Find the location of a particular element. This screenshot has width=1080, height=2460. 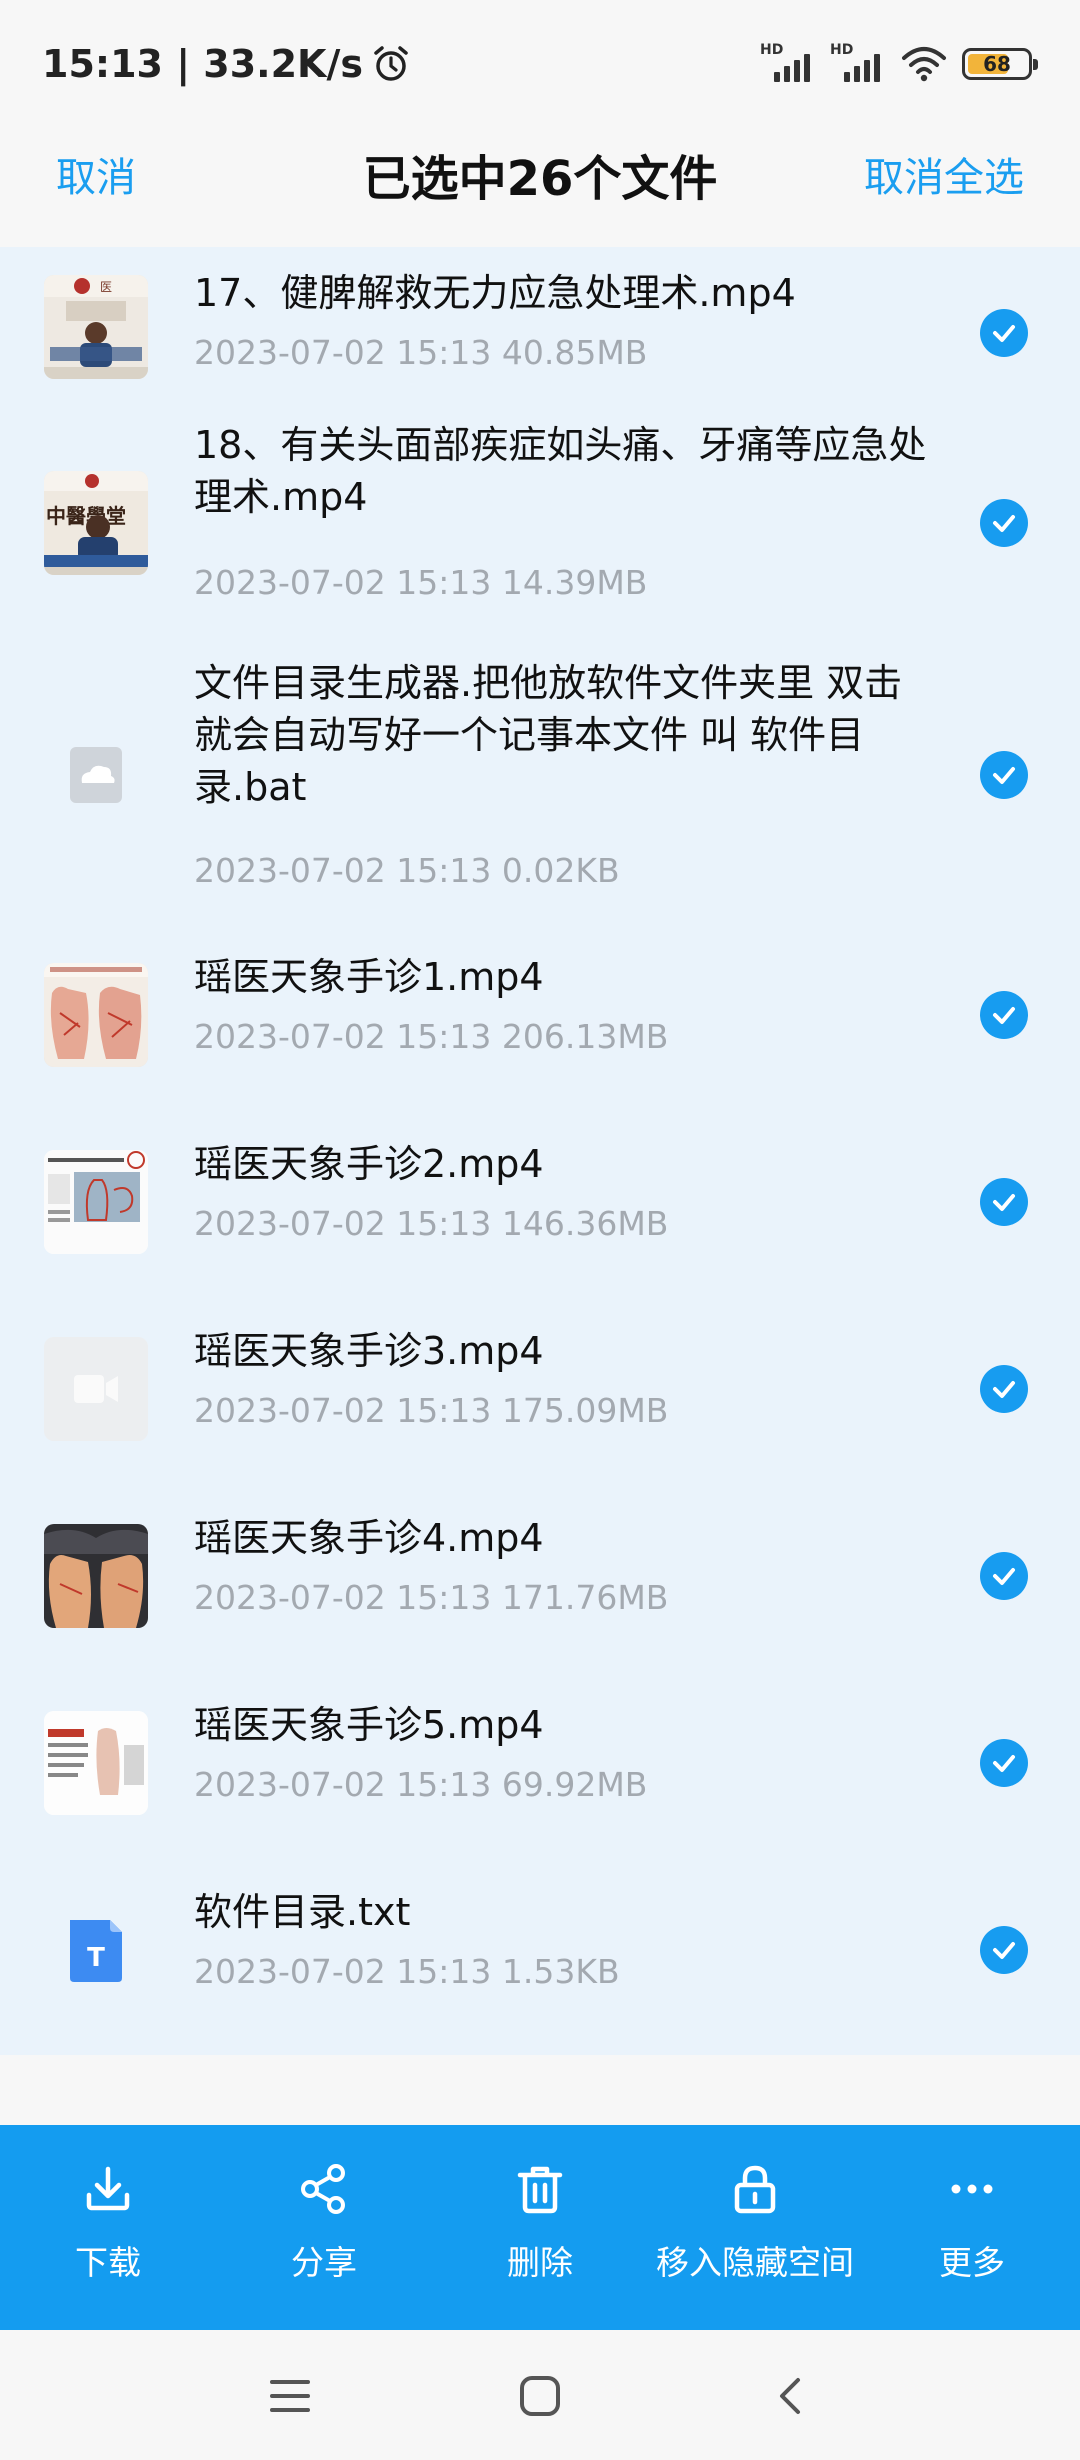

file-meta: 2023-07-02 15:13 171.76MB is located at coordinates (431, 1597).